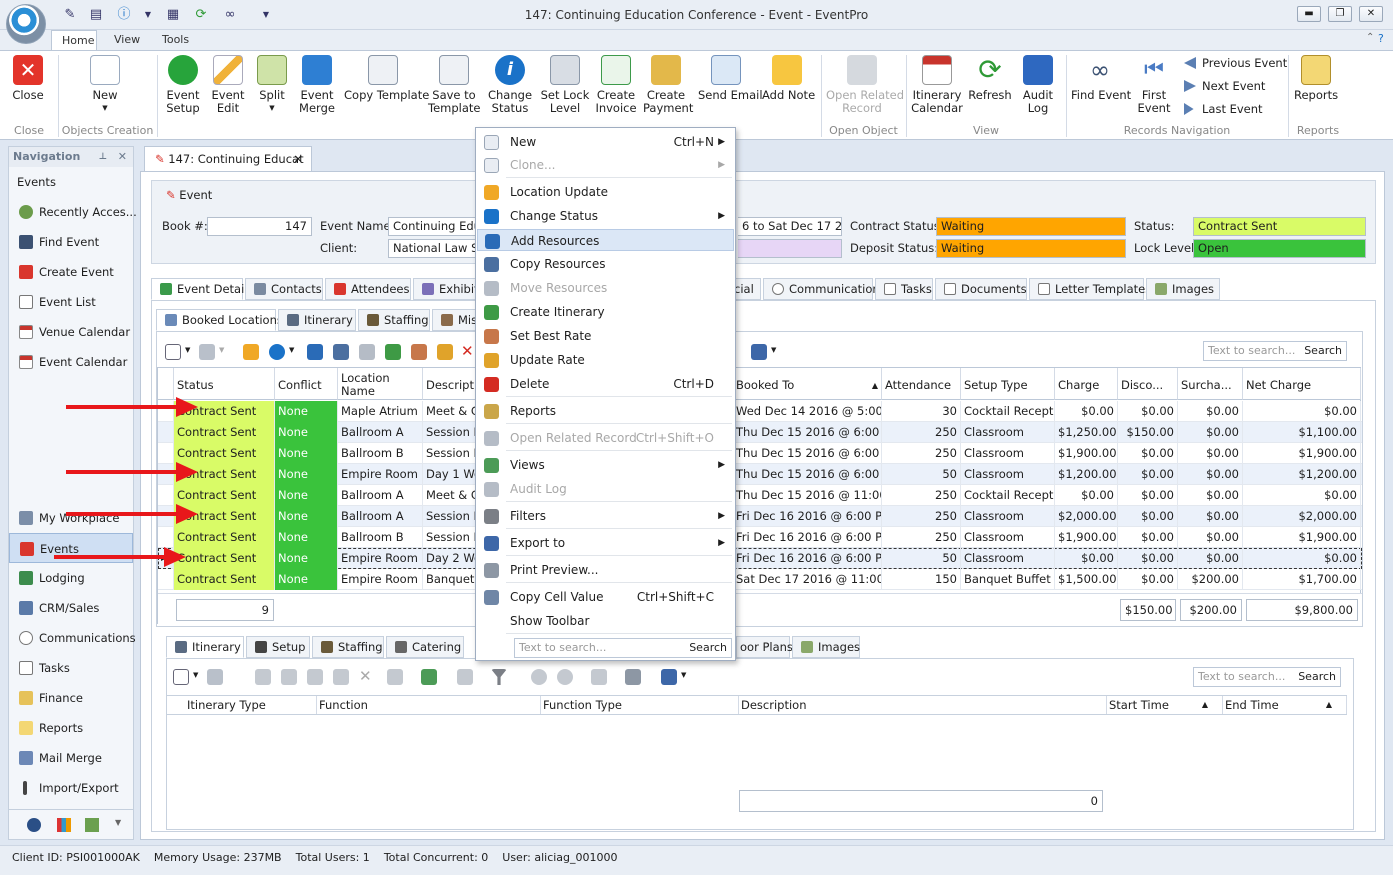 The height and width of the screenshot is (875, 1393). Describe the element at coordinates (605, 543) in the screenshot. I see `menu-item-export-to: Export to ▶` at that location.